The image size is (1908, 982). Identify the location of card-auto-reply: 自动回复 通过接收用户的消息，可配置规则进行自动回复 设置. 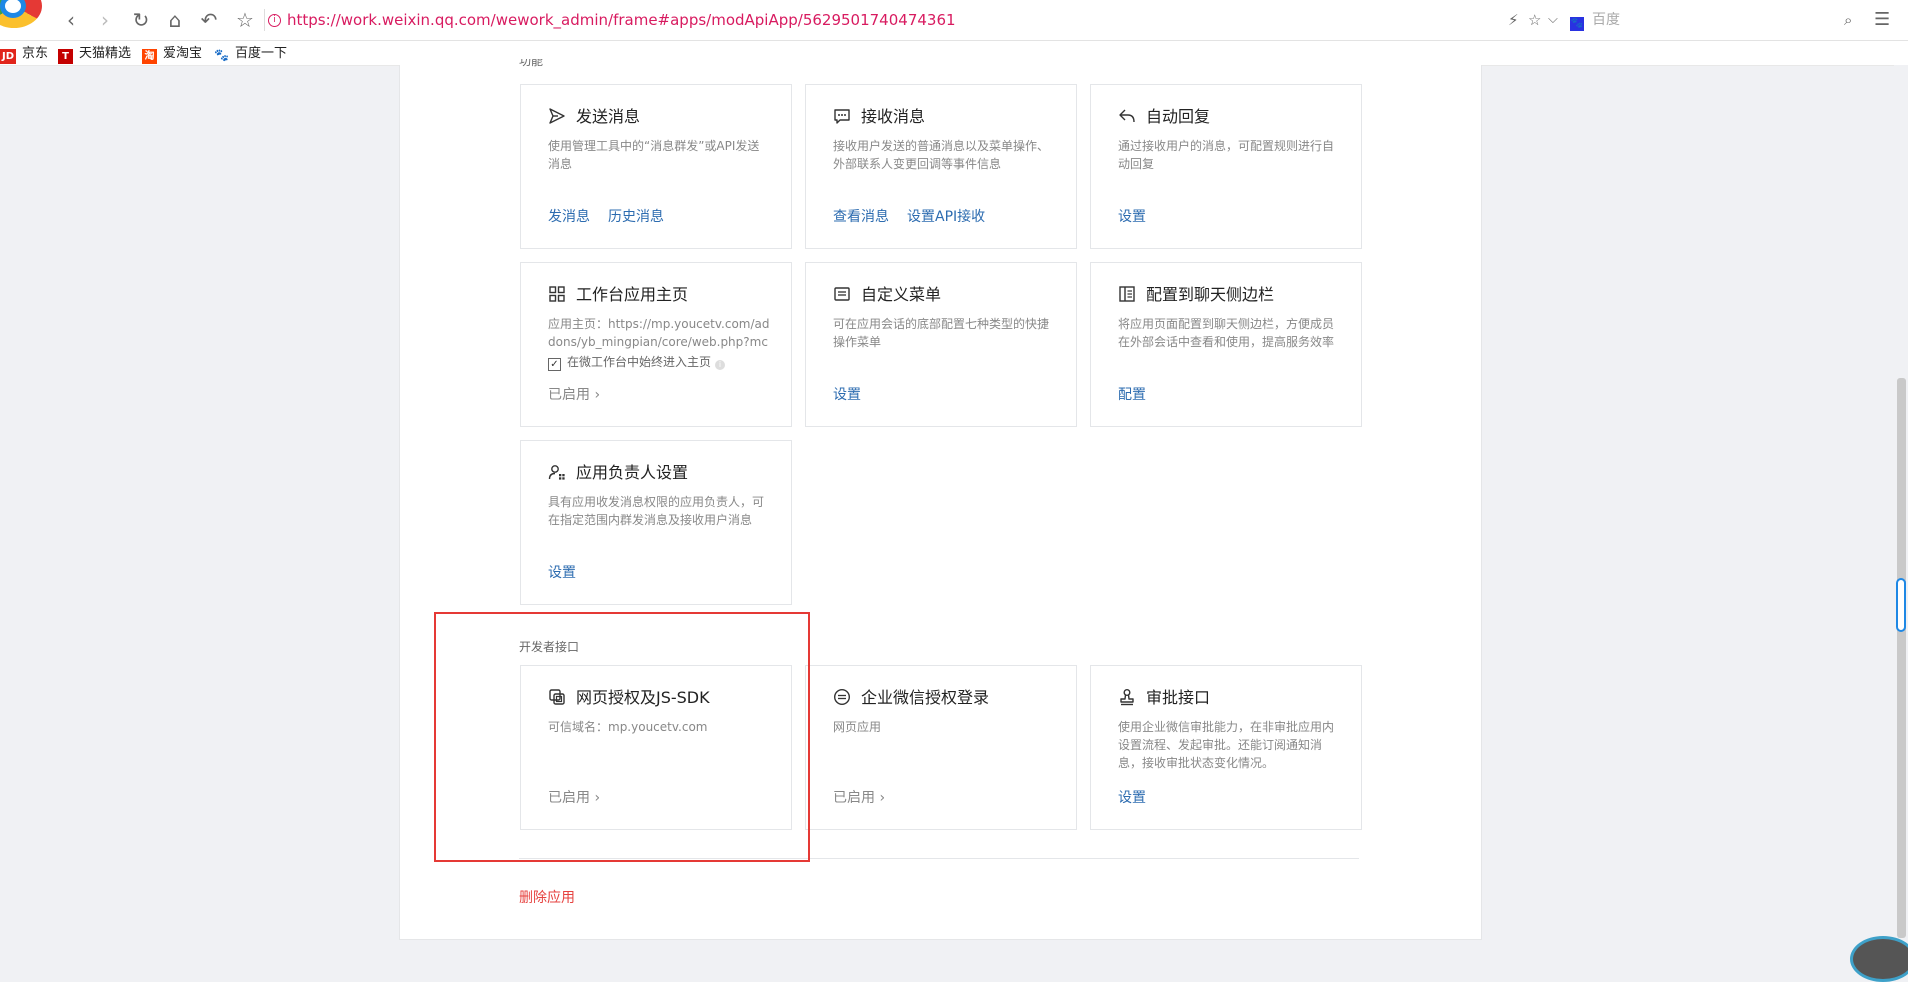
(1226, 166).